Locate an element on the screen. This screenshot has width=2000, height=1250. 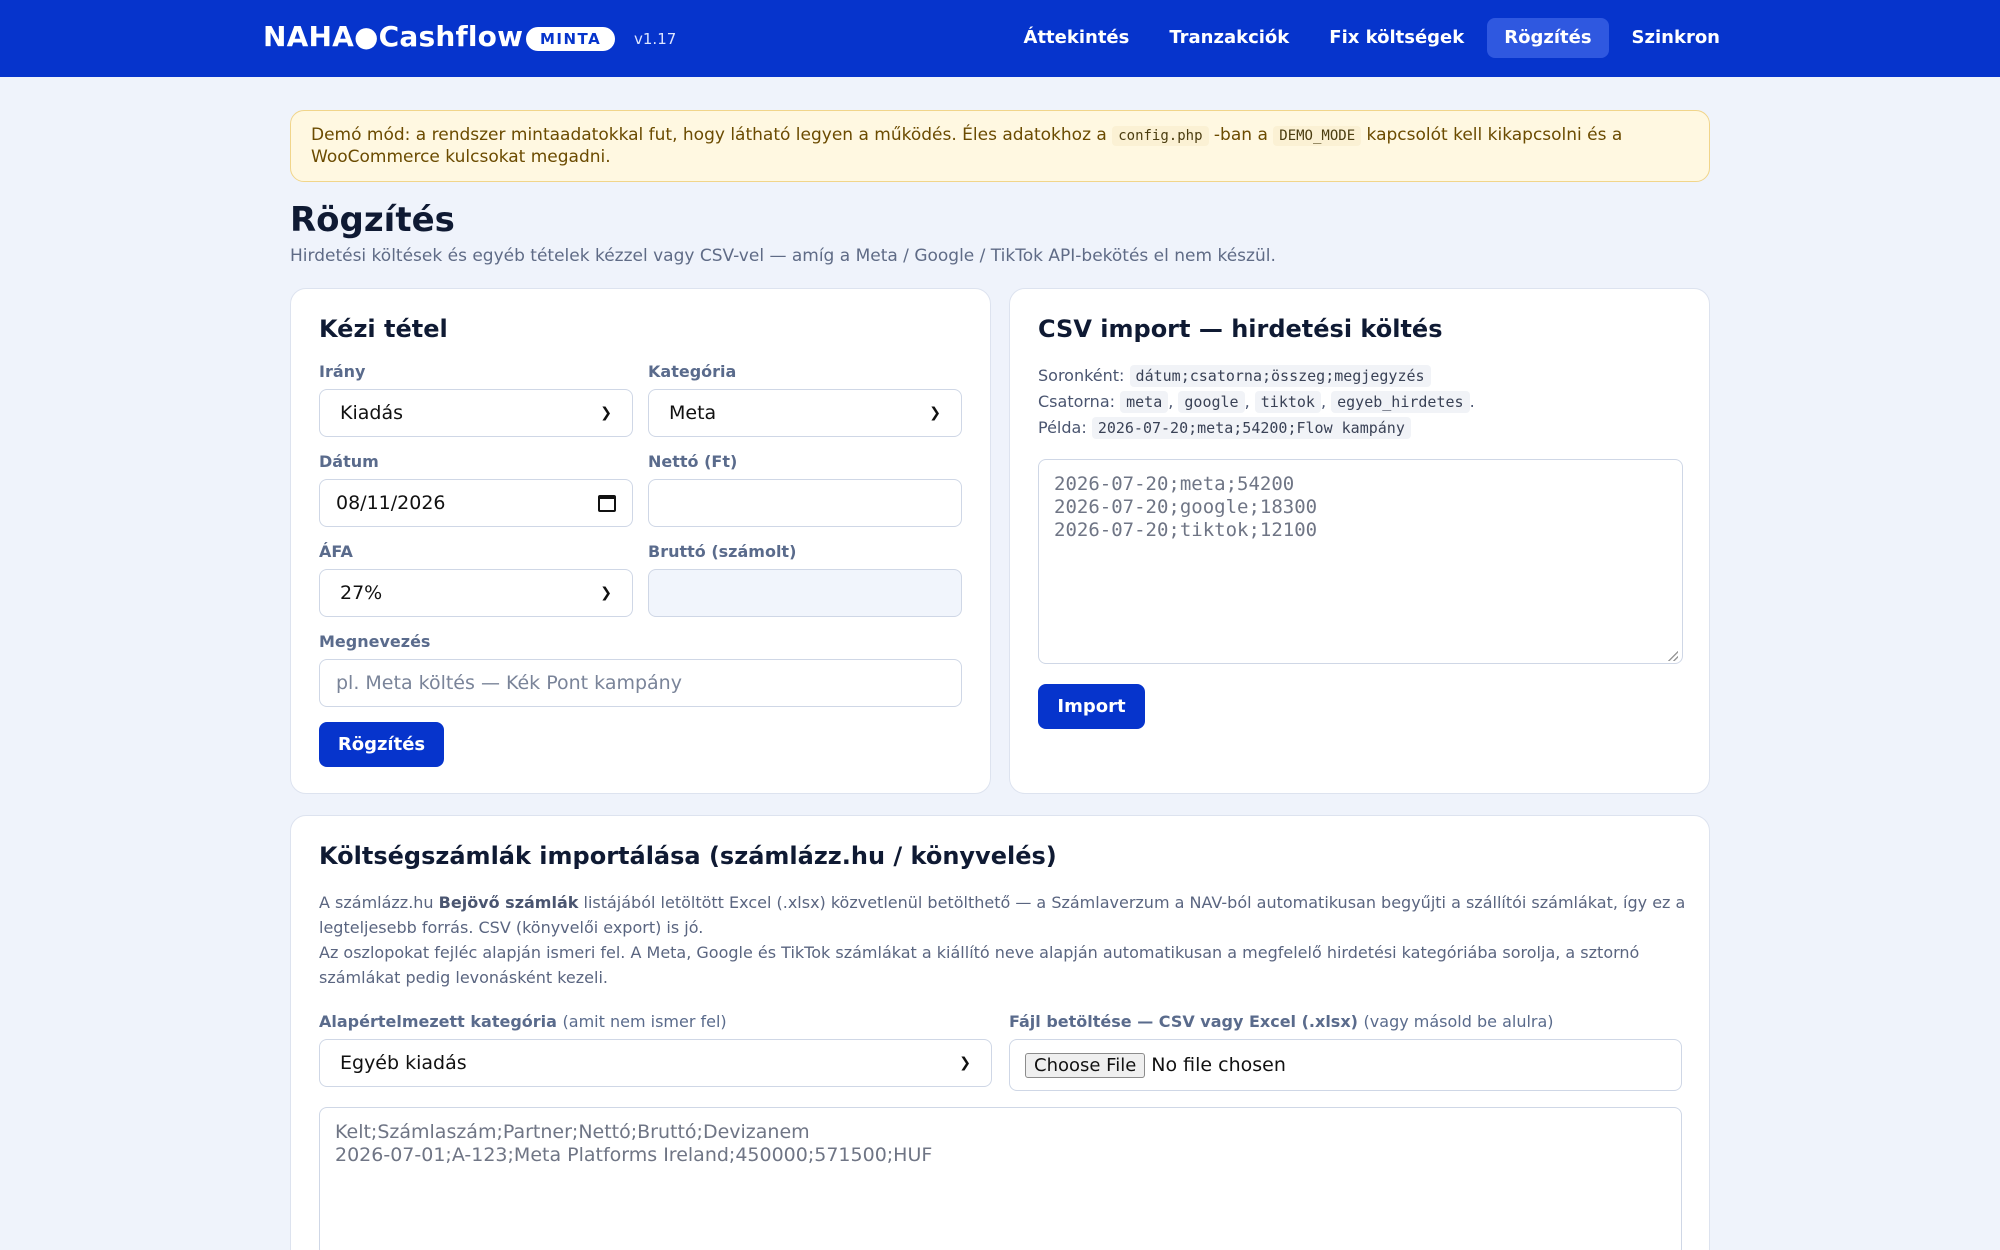
default-category-value: Egyéb kiadás is located at coordinates (403, 1063).